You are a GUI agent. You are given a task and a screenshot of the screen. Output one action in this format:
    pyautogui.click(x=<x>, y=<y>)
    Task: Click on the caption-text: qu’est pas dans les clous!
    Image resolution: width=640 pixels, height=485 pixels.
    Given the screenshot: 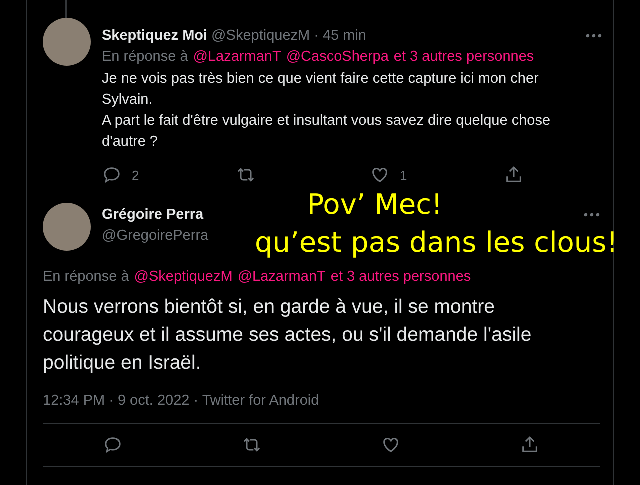 What is the action you would take?
    pyautogui.click(x=436, y=243)
    